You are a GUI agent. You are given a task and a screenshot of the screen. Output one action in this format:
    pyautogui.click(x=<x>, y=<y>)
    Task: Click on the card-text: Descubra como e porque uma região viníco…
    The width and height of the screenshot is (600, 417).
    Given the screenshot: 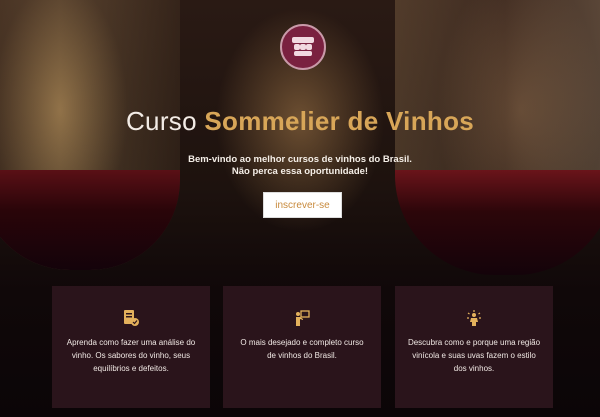 What is the action you would take?
    pyautogui.click(x=474, y=355)
    